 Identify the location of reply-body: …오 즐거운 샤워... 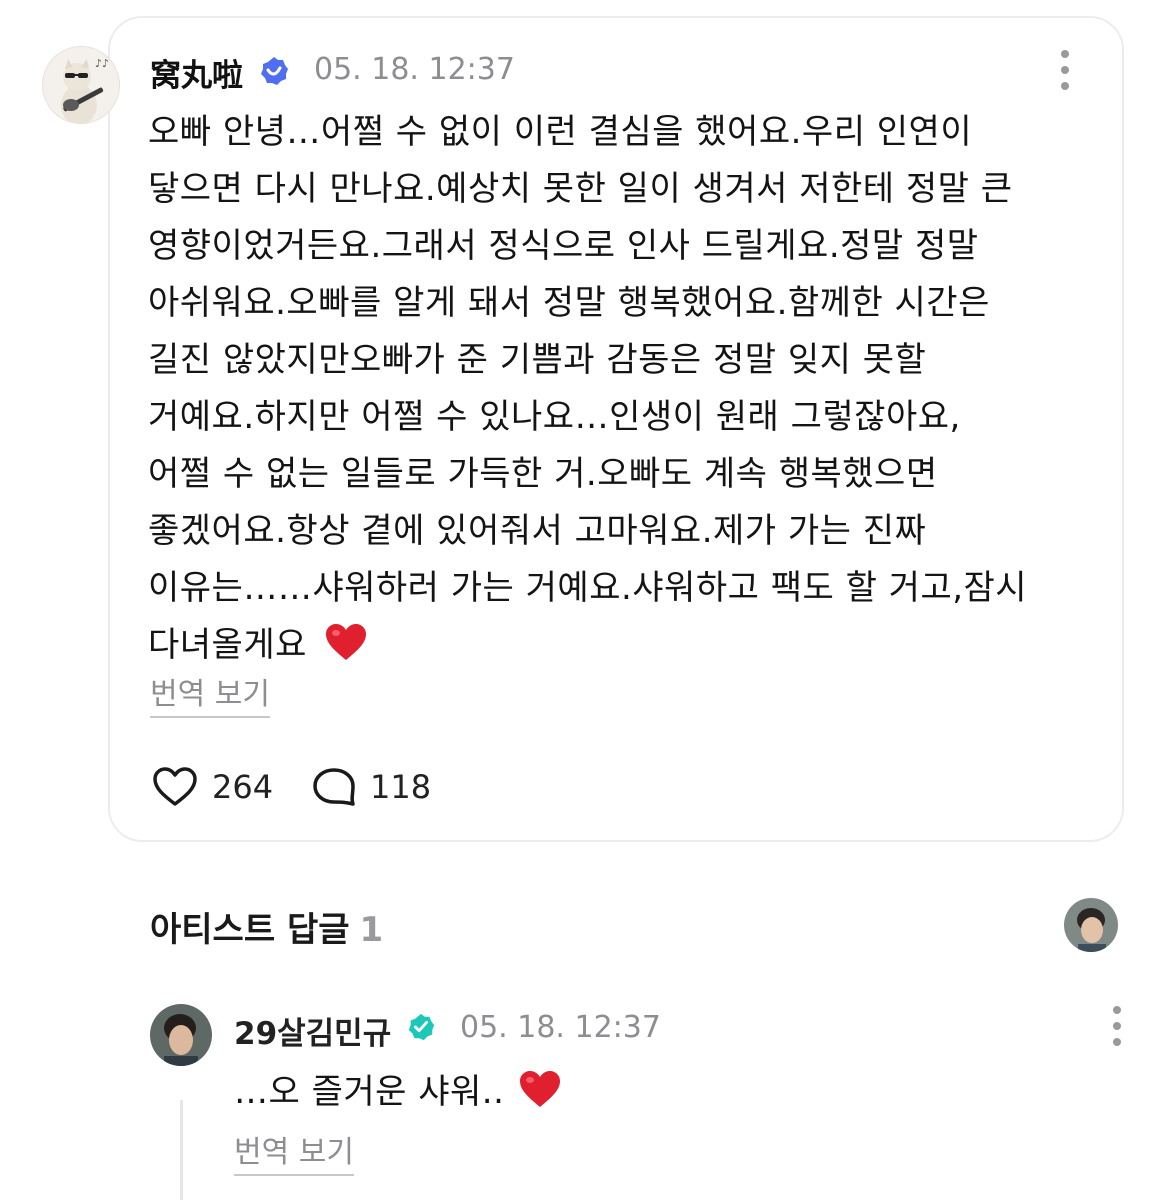
(398, 1088).